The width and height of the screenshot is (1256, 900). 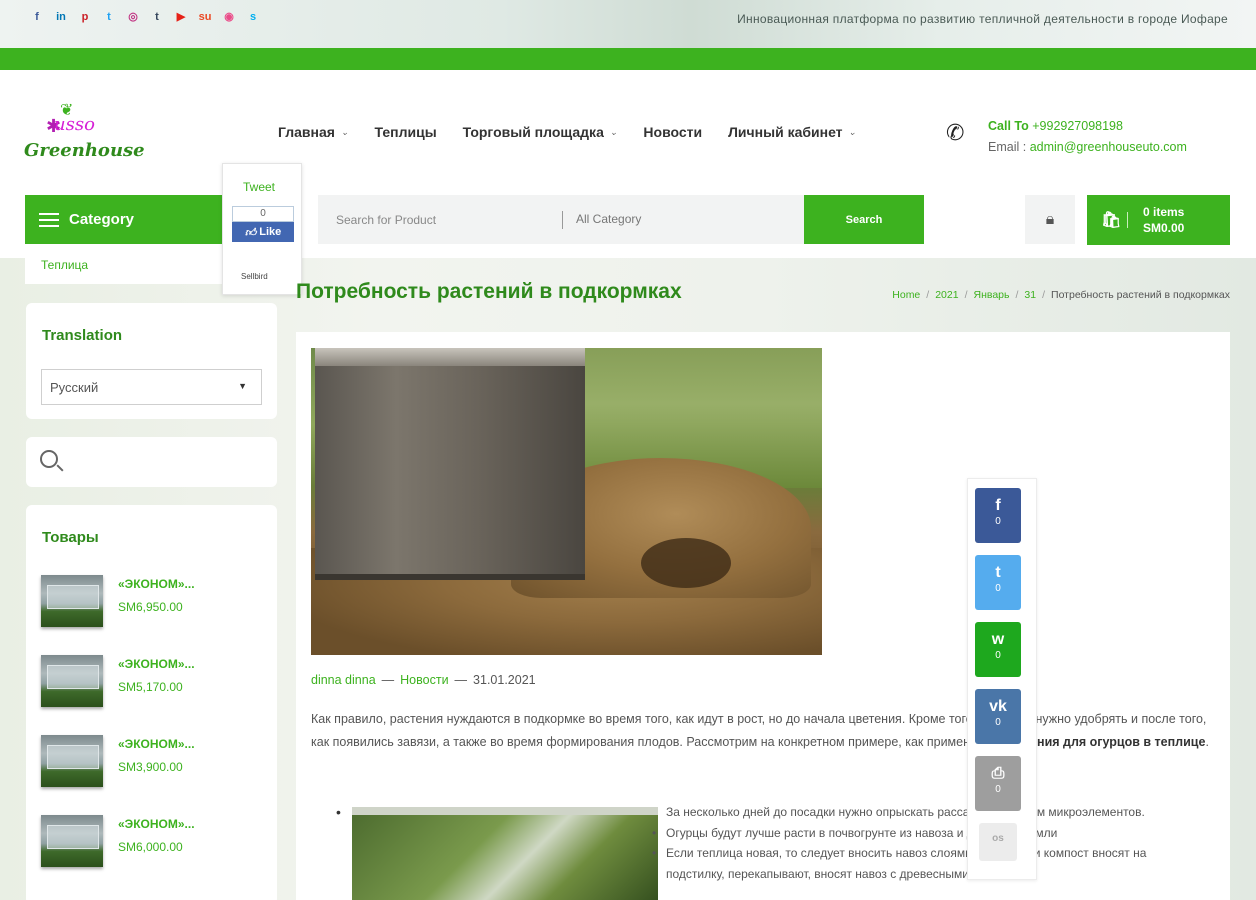 What do you see at coordinates (259, 187) in the screenshot?
I see `tweet-button: Tweet` at bounding box center [259, 187].